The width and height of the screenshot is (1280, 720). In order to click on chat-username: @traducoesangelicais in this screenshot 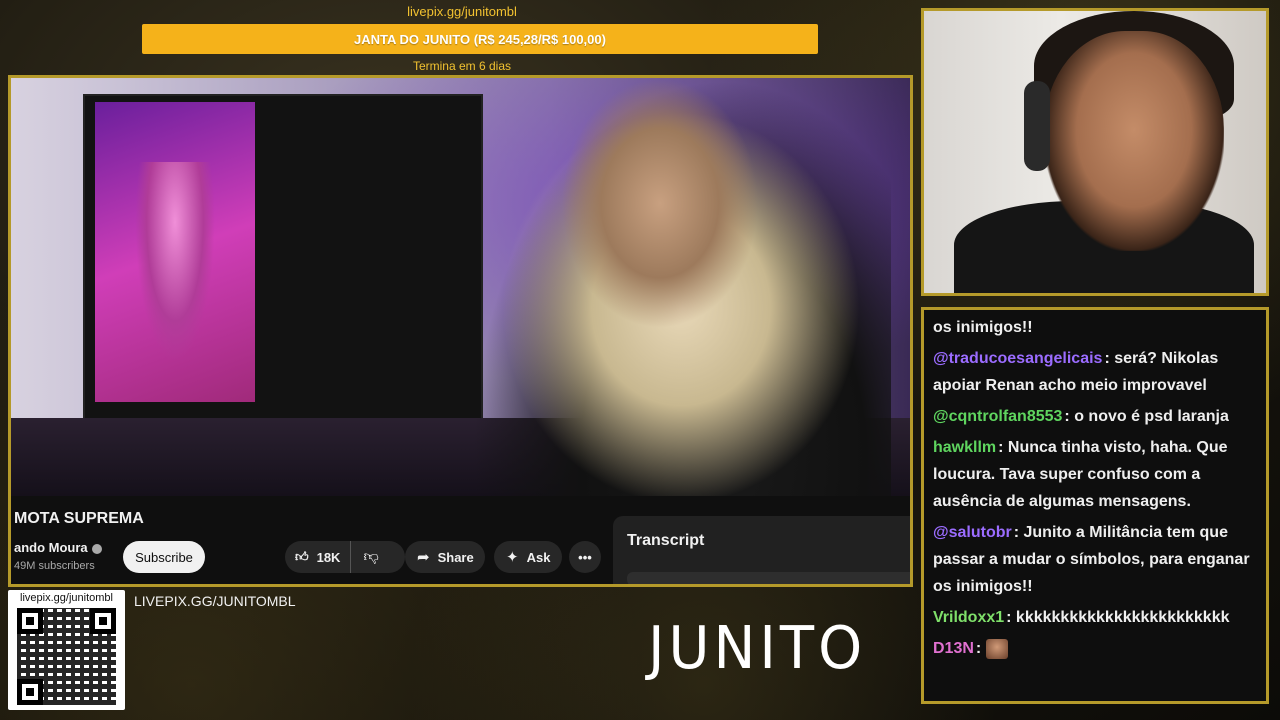, I will do `click(1017, 358)`.